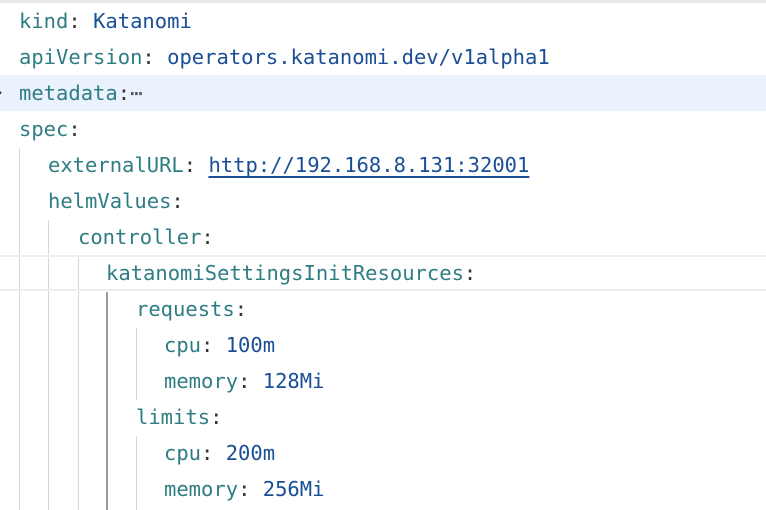  I want to click on code-line-limits-cpu: cpu: 200m, so click(383, 453).